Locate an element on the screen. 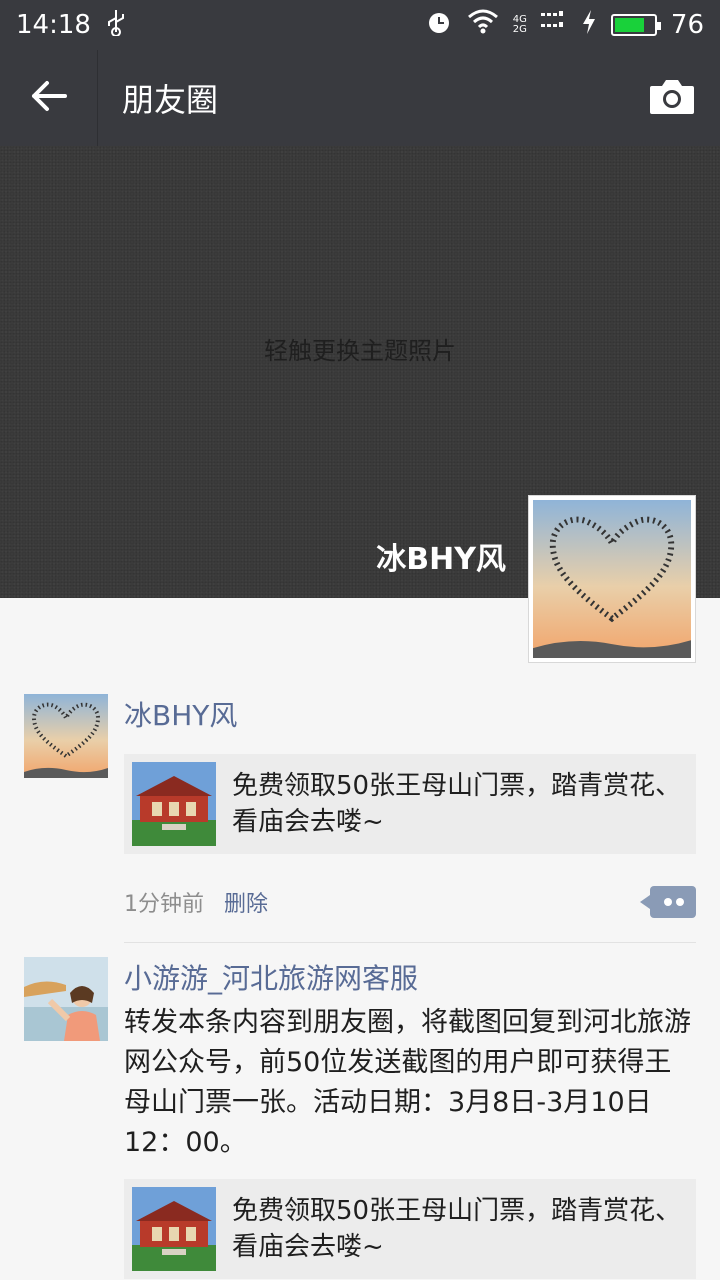  back-button is located at coordinates (49, 98).